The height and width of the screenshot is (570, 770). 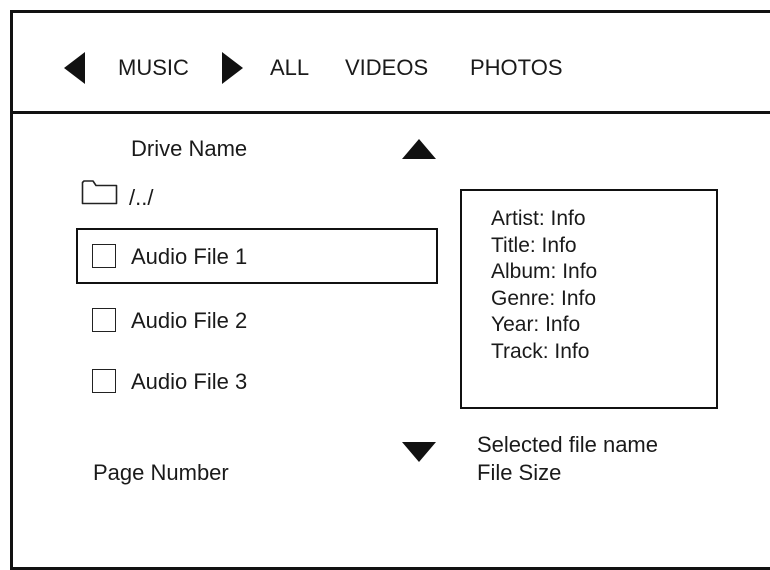 I want to click on list-item-audio-file-3: Audio File 3, so click(x=257, y=381).